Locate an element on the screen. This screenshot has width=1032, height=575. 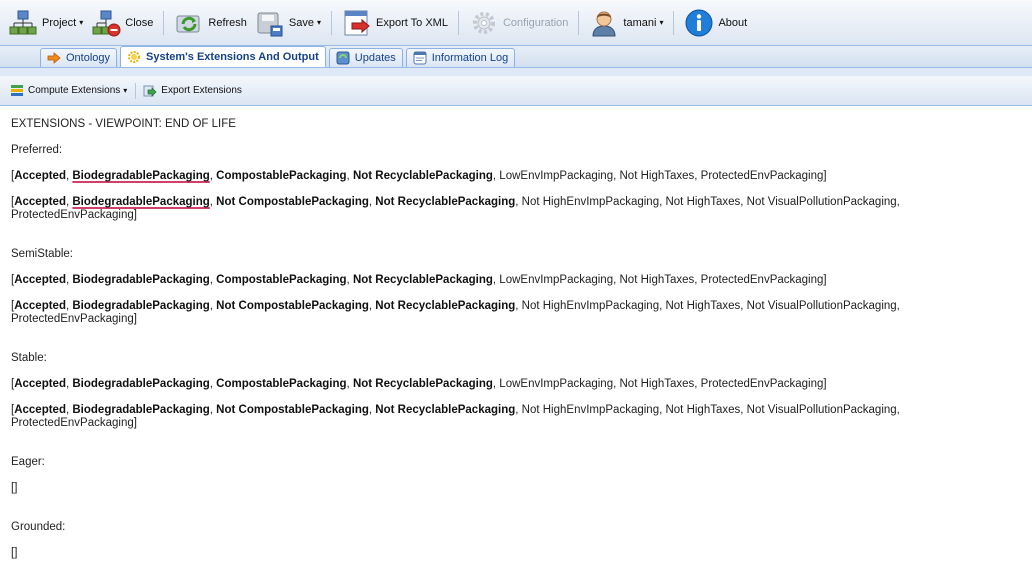
tab-label: Updates is located at coordinates (375, 58).